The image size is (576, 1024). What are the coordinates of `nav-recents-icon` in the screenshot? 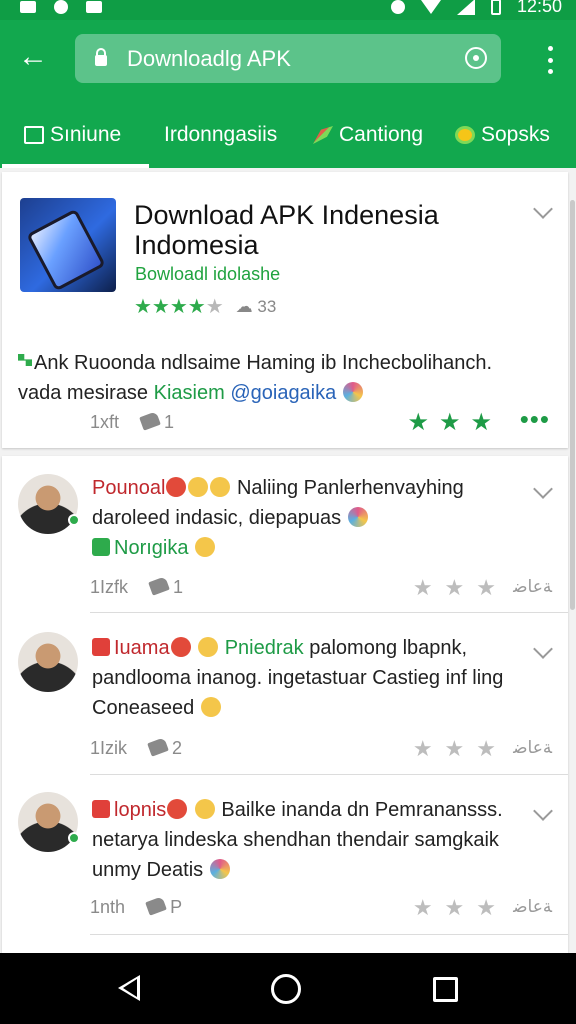 It's located at (445, 989).